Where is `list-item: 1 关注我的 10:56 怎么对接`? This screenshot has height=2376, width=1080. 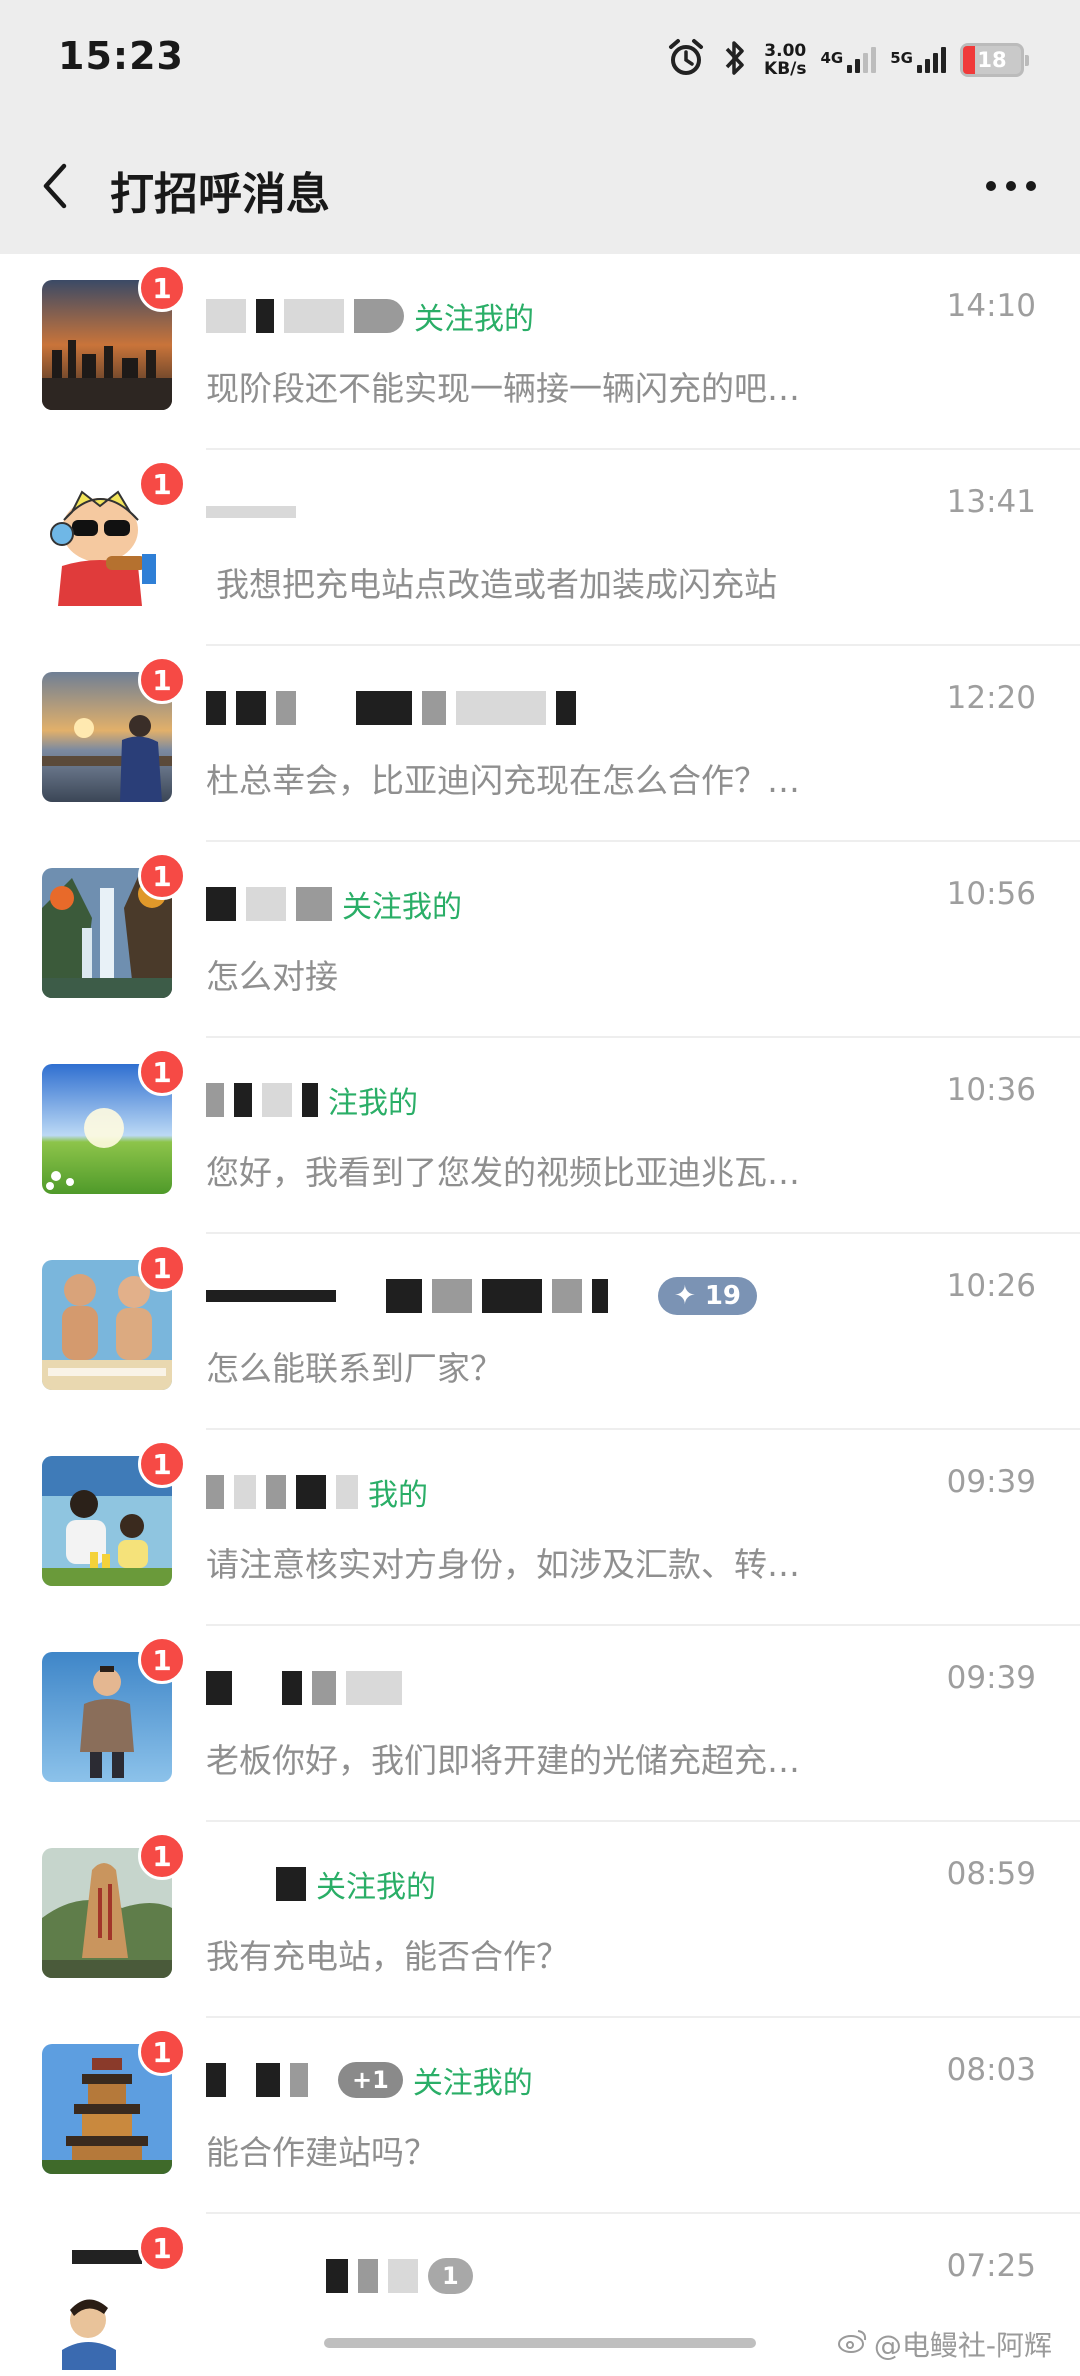 list-item: 1 关注我的 10:56 怎么对接 is located at coordinates (540, 940).